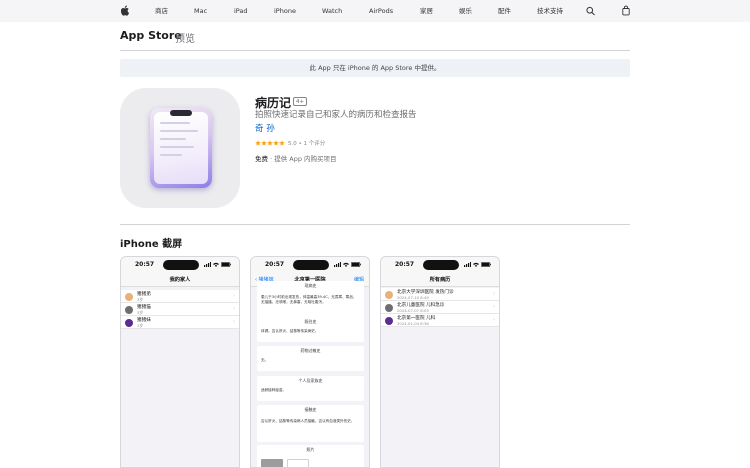 This screenshot has width=750, height=468. I want to click on star-icon, so click(282, 143).